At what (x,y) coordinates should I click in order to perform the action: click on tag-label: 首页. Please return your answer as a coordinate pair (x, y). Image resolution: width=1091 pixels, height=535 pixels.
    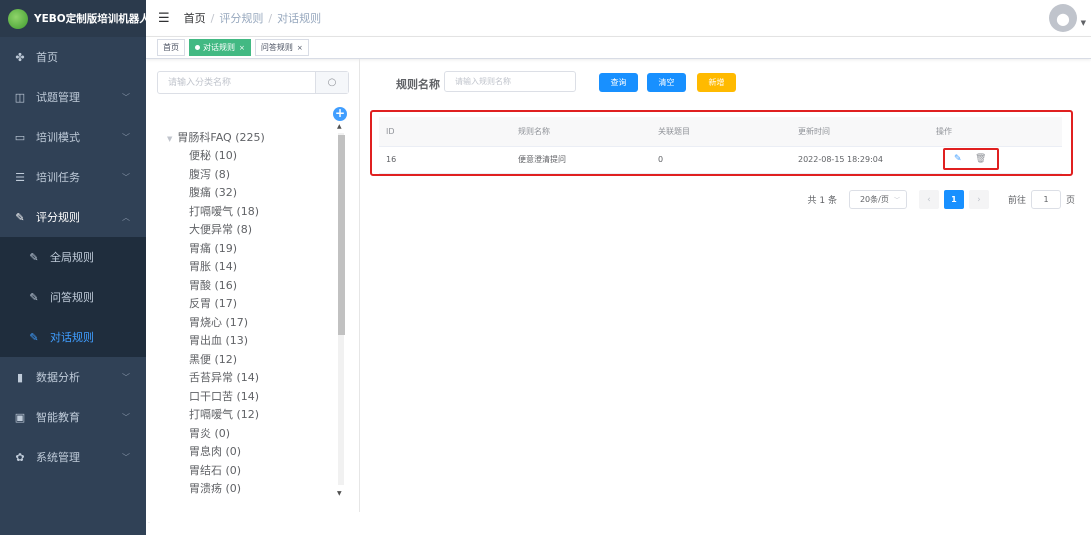
    Looking at the image, I should click on (171, 47).